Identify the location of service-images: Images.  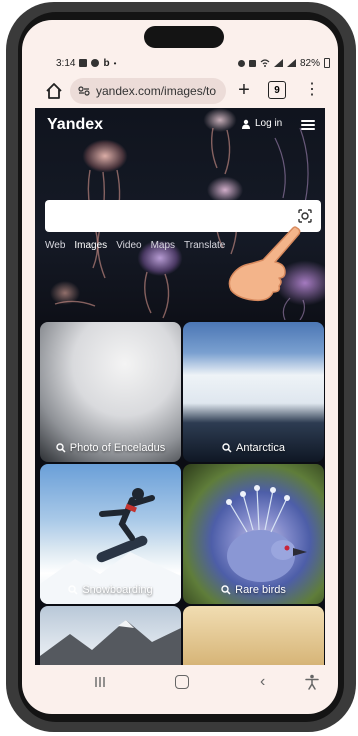
(90, 245).